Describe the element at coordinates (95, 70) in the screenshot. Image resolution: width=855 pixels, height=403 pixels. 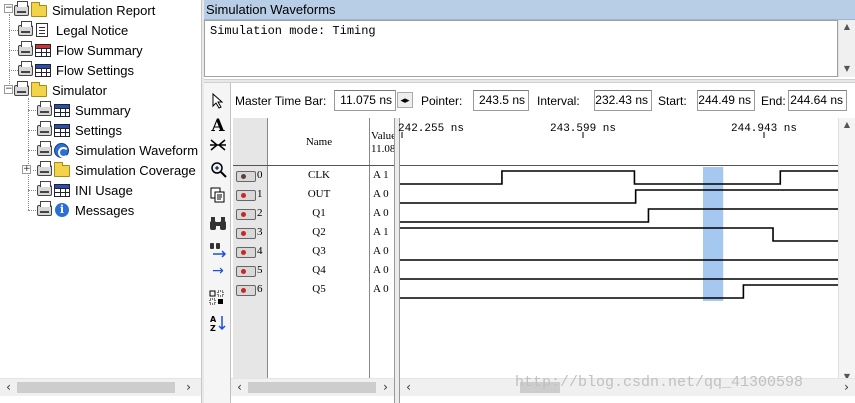
I see `tree-item-label: Flow Settings` at that location.